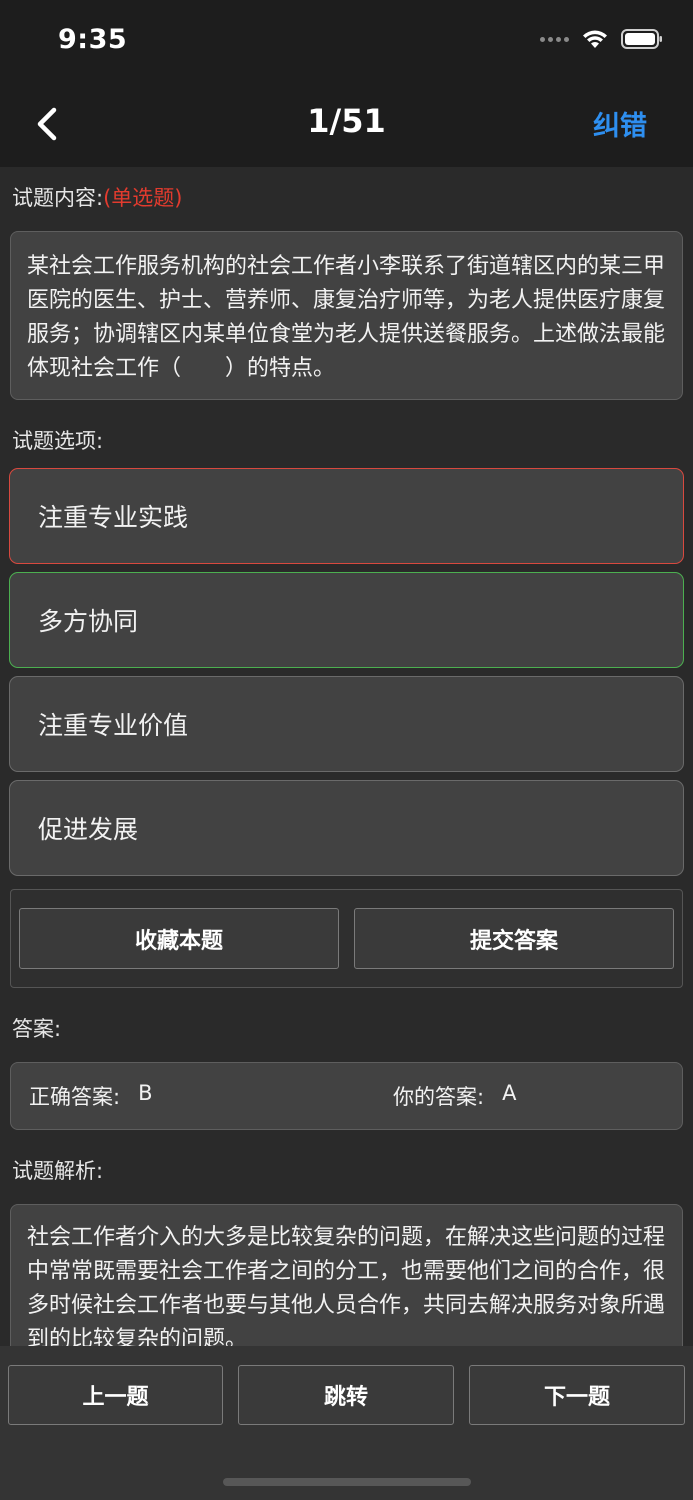 This screenshot has width=693, height=1500. I want to click on action-panel: 收藏本题 提交答案, so click(346, 938).